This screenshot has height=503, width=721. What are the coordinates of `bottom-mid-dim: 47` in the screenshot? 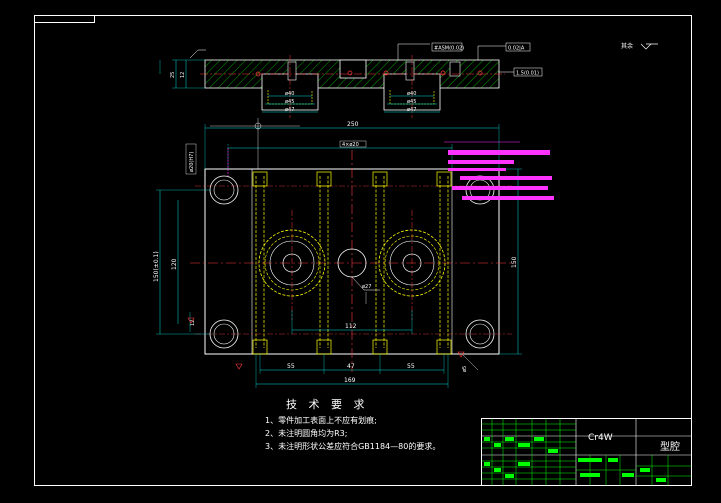 It's located at (351, 366).